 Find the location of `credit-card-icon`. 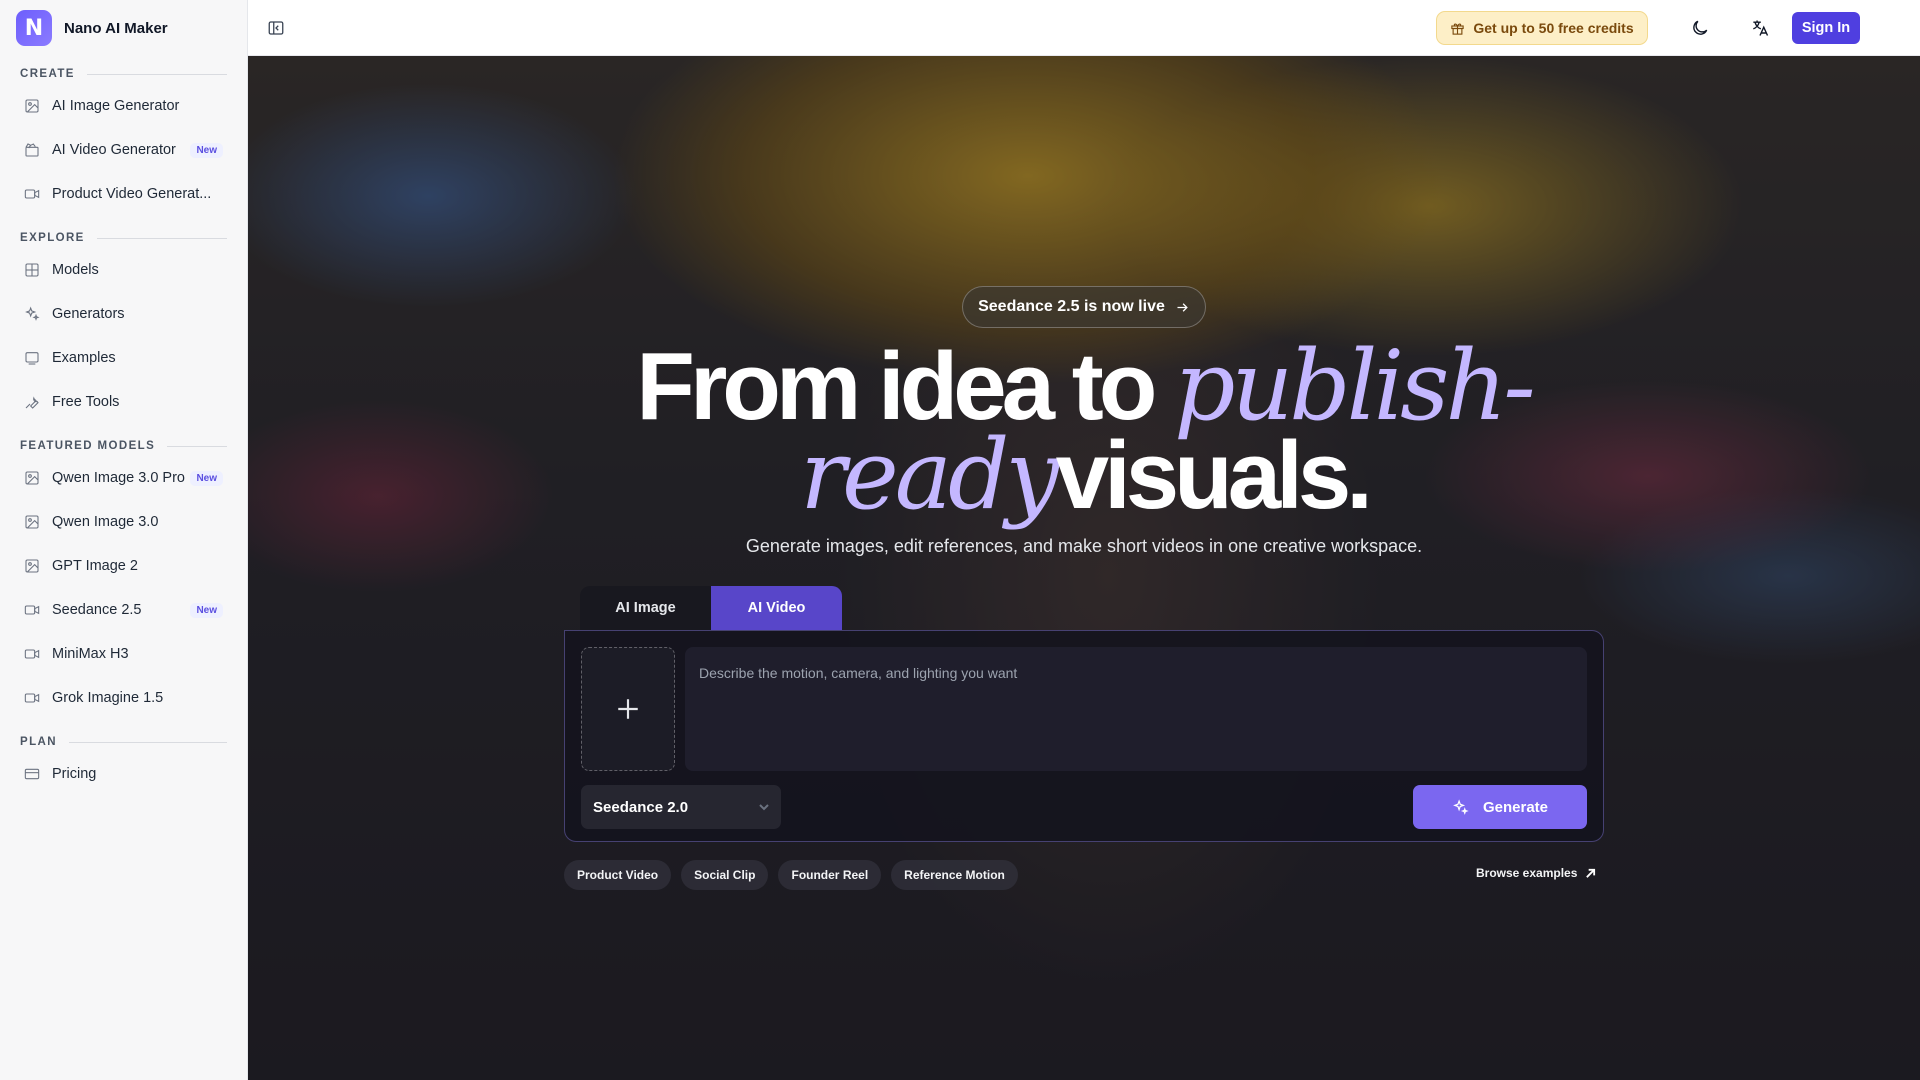

credit-card-icon is located at coordinates (32, 774).